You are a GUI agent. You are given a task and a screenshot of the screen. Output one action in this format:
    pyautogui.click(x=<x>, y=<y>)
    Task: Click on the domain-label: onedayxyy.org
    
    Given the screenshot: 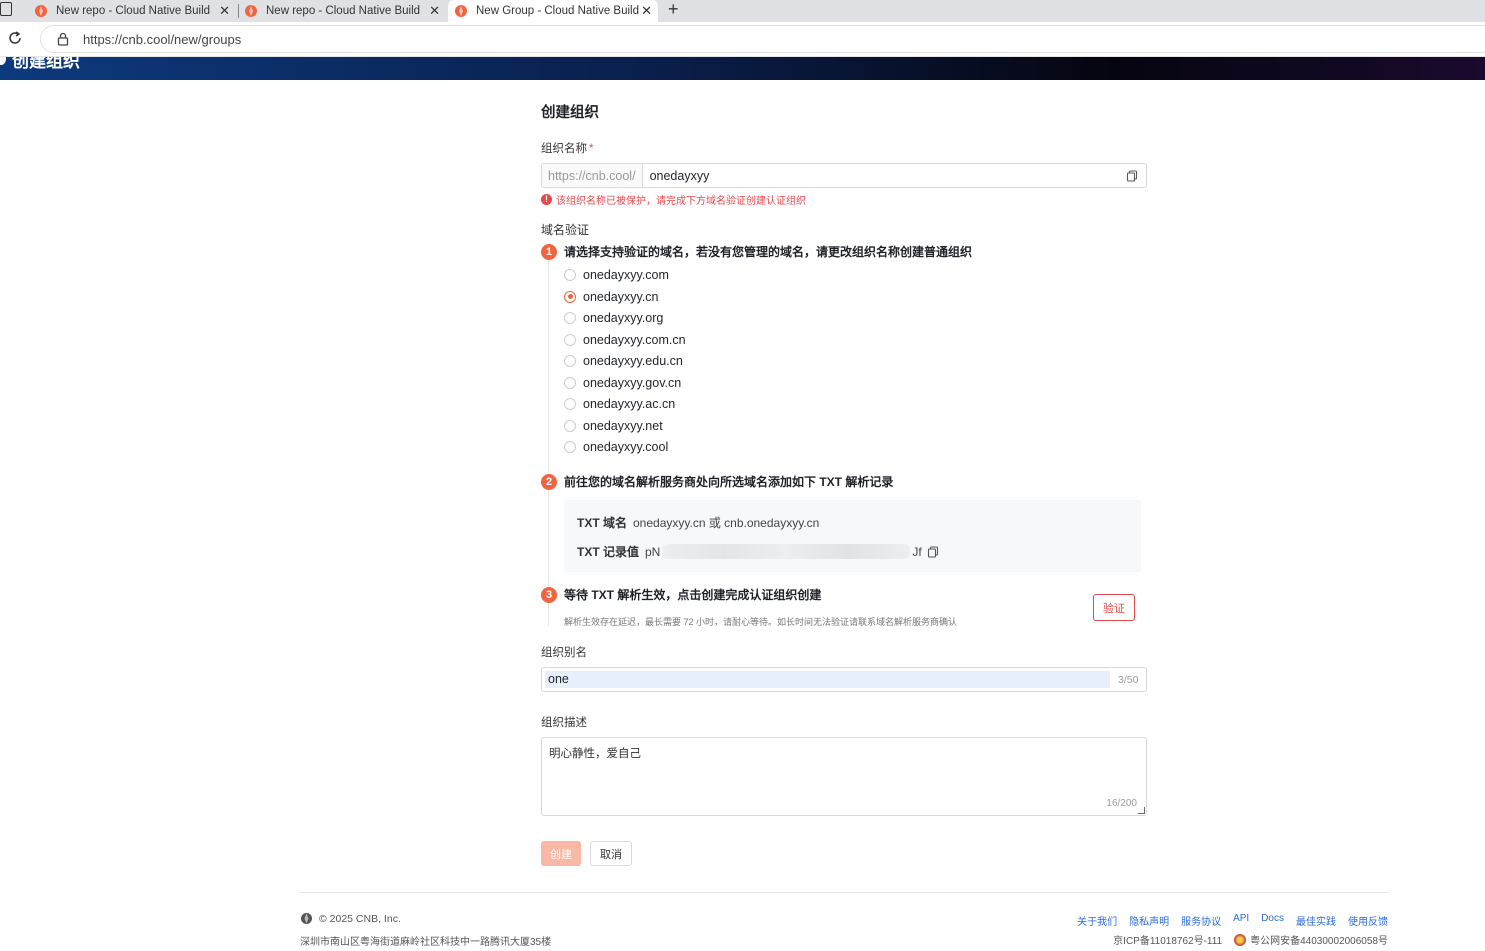 What is the action you would take?
    pyautogui.click(x=623, y=318)
    